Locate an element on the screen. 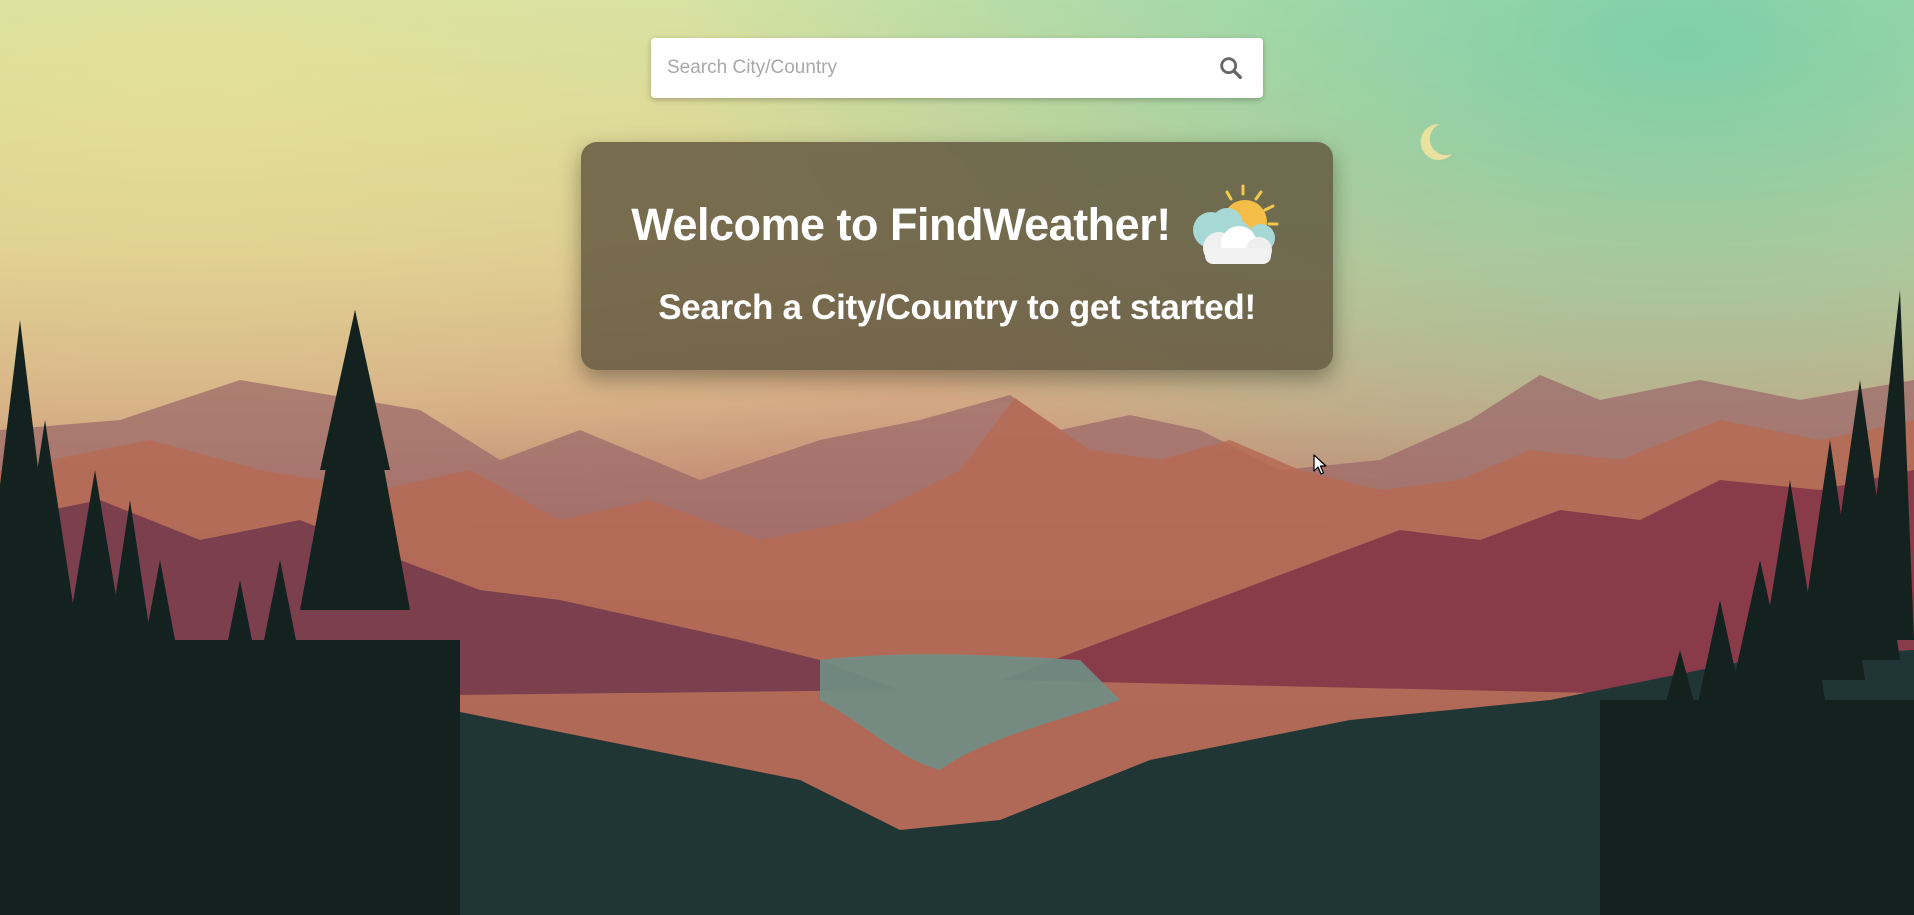 Image resolution: width=1914 pixels, height=915 pixels. search-bar is located at coordinates (957, 68).